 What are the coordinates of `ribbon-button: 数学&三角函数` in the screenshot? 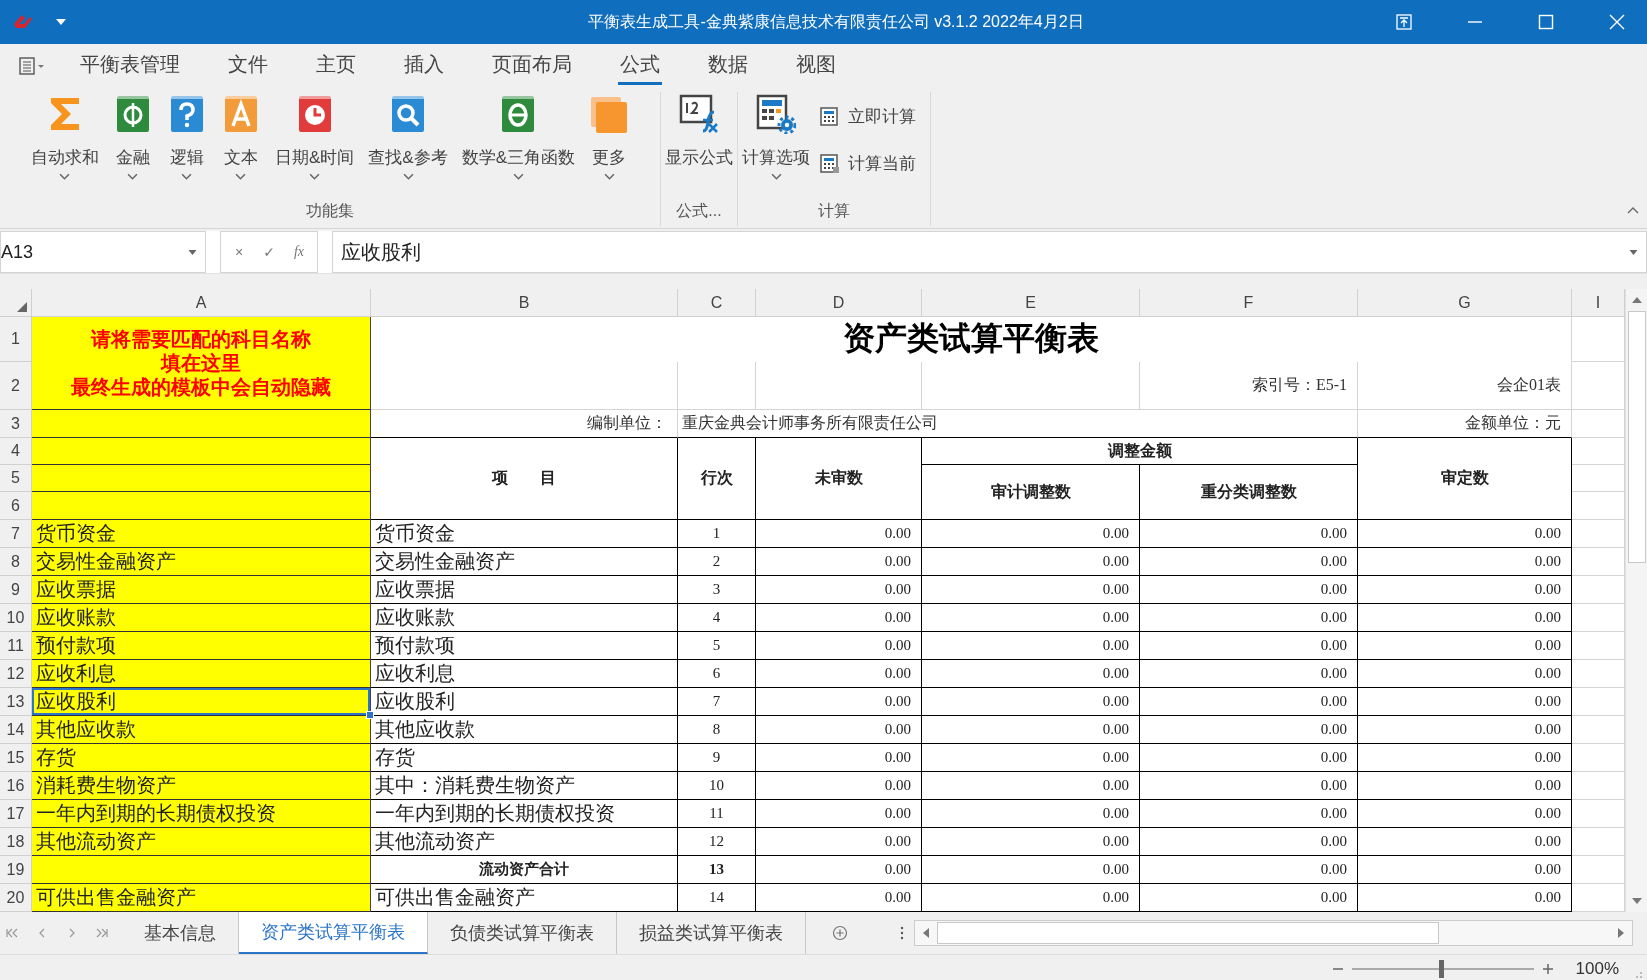 It's located at (518, 146).